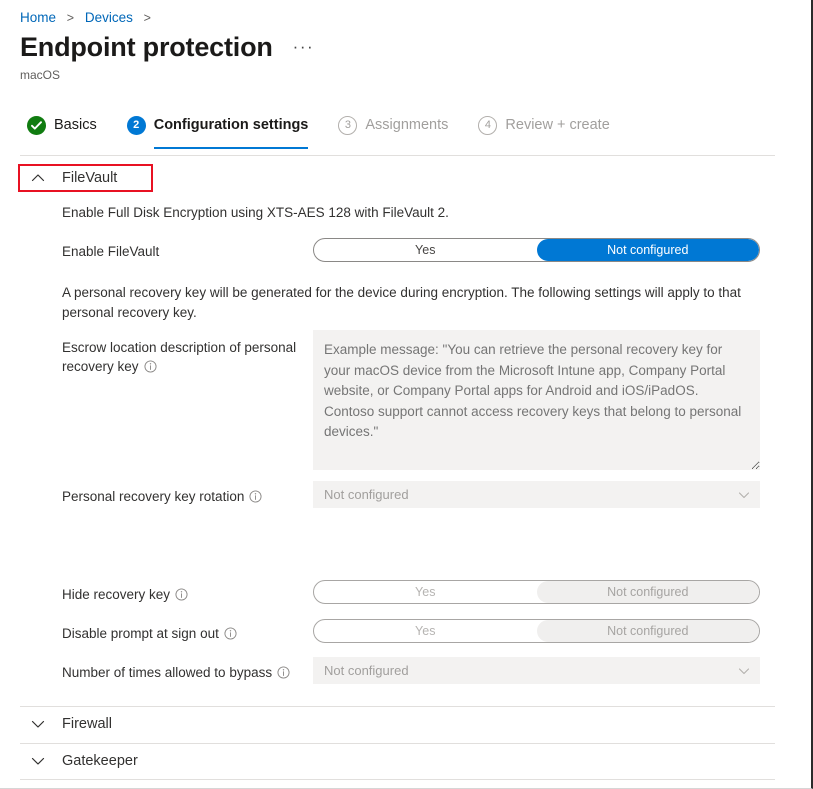 This screenshot has height=789, width=813. Describe the element at coordinates (231, 148) in the screenshot. I see `active-step-underline` at that location.